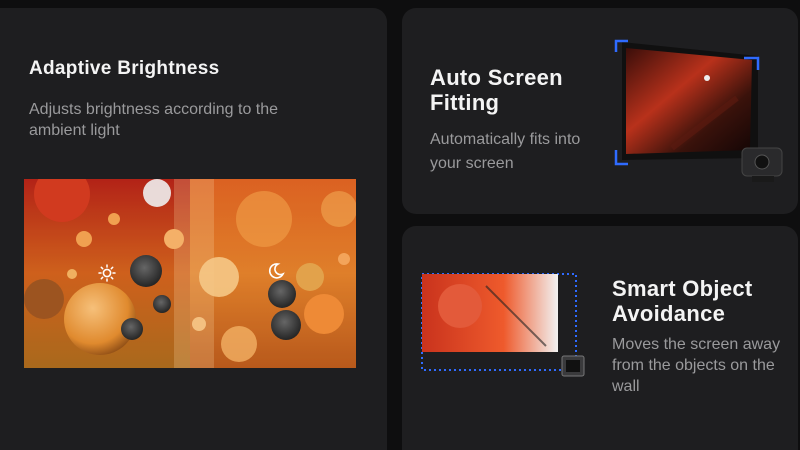  I want to click on auto-screen-fitting-title: Auto Screen Fitting, so click(496, 90).